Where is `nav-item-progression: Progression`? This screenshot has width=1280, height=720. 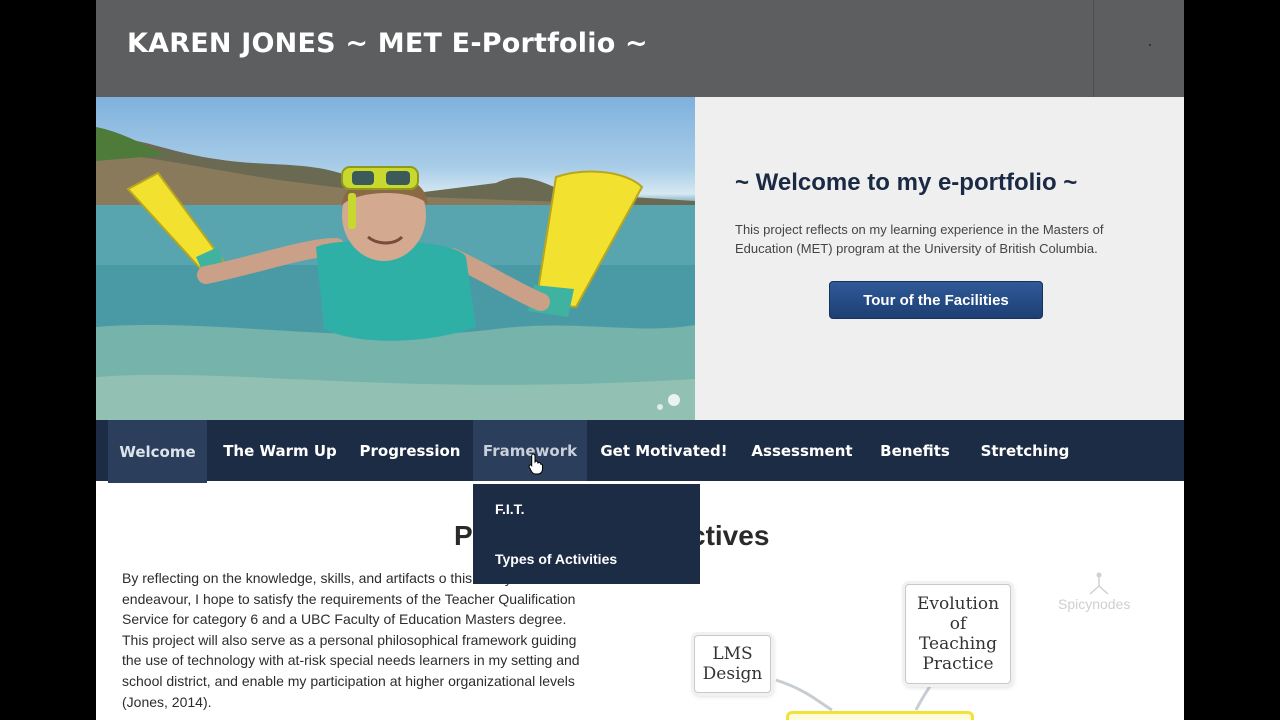 nav-item-progression: Progression is located at coordinates (410, 450).